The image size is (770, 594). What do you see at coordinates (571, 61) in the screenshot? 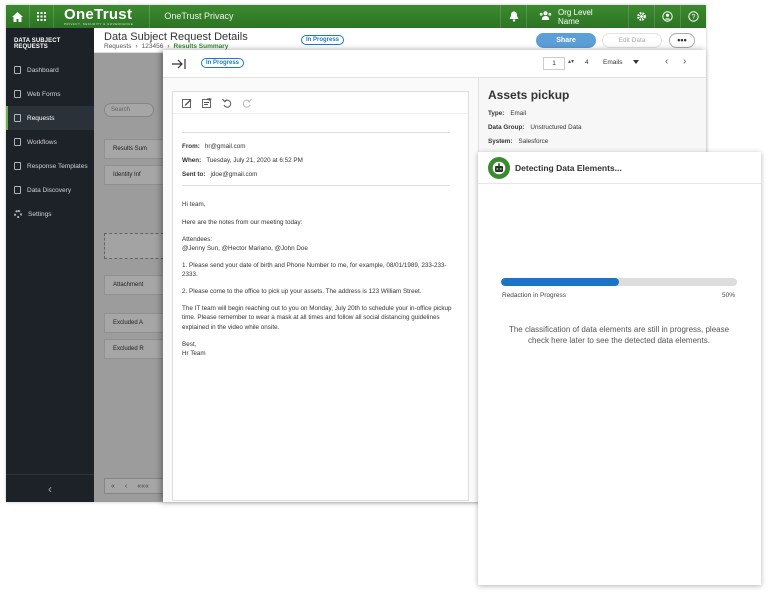
I see `page-stepper-icon: ▴▾` at bounding box center [571, 61].